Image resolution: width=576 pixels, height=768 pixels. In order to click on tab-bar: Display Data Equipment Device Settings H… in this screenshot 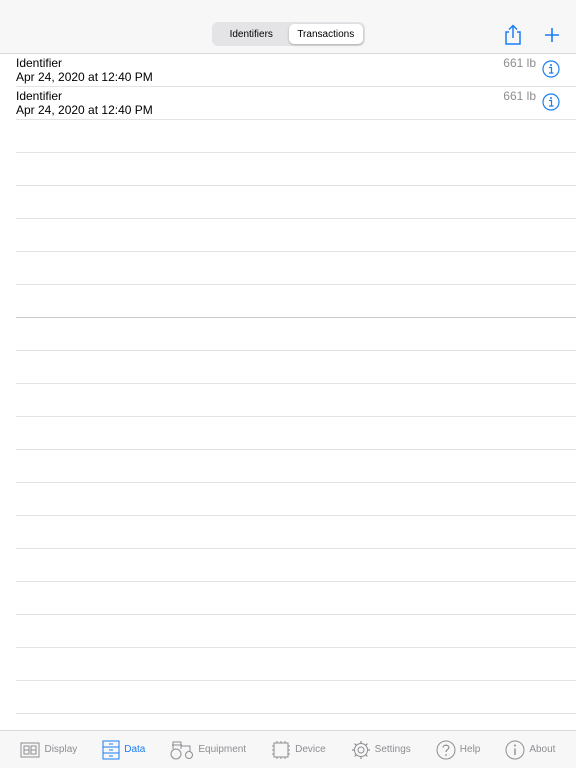, I will do `click(288, 749)`.